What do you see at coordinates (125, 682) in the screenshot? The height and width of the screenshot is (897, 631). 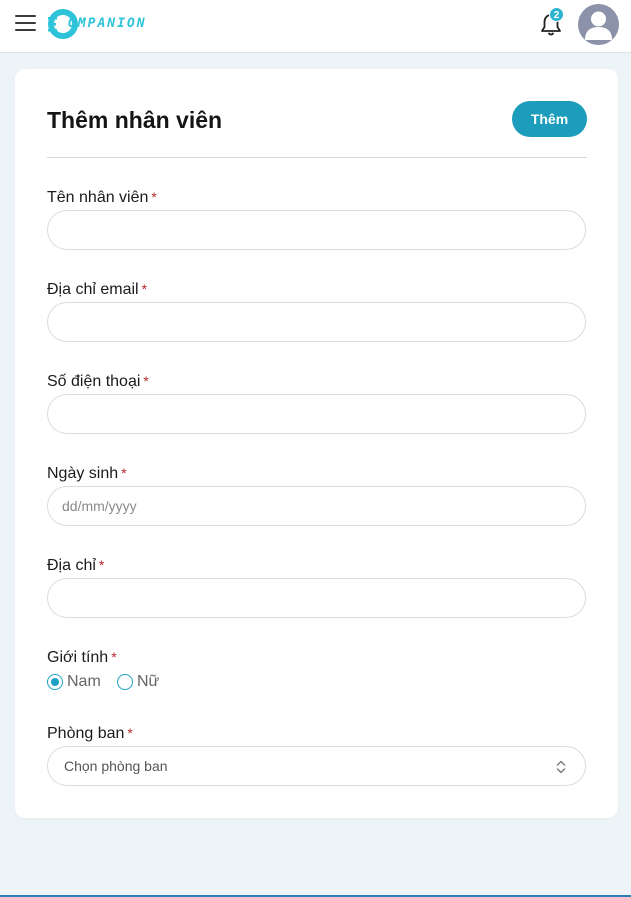 I see `radio-unchecked-icon` at bounding box center [125, 682].